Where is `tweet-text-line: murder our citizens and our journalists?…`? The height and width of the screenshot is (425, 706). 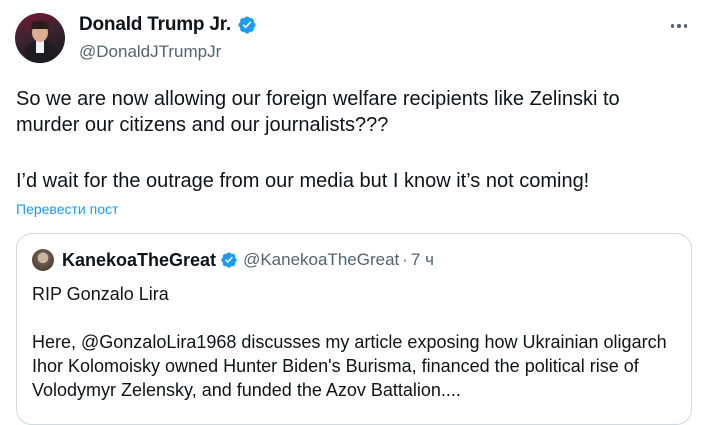 tweet-text-line: murder our citizens and our journalists?… is located at coordinates (202, 125).